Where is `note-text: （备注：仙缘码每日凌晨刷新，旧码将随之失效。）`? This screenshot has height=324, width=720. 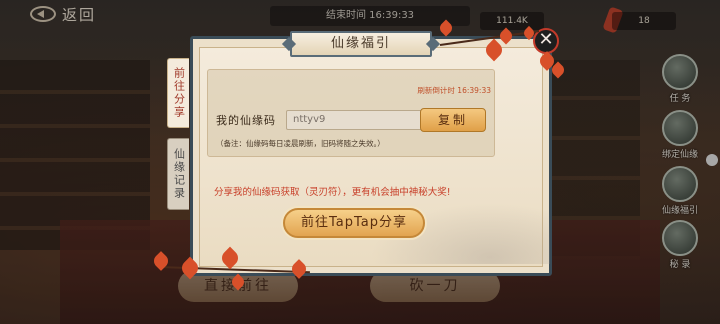 note-text: （备注：仙缘码每日凌晨刷新，旧码将随之失效。） is located at coordinates (300, 143).